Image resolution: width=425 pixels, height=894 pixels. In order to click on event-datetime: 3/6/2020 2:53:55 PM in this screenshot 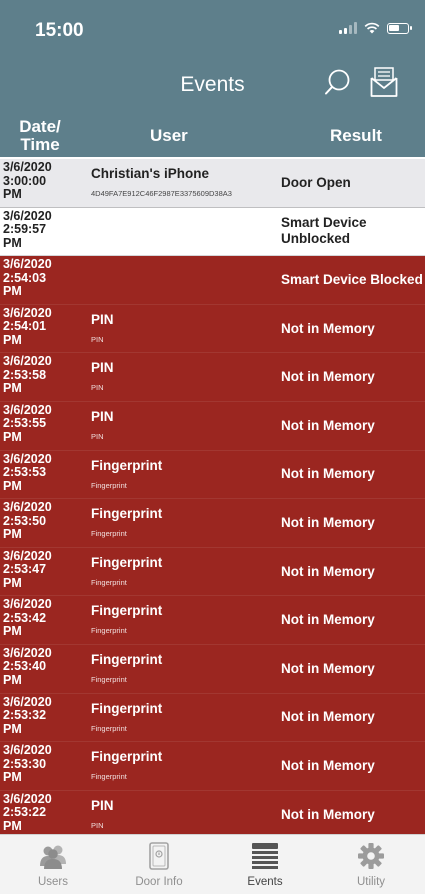, I will do `click(27, 423)`.